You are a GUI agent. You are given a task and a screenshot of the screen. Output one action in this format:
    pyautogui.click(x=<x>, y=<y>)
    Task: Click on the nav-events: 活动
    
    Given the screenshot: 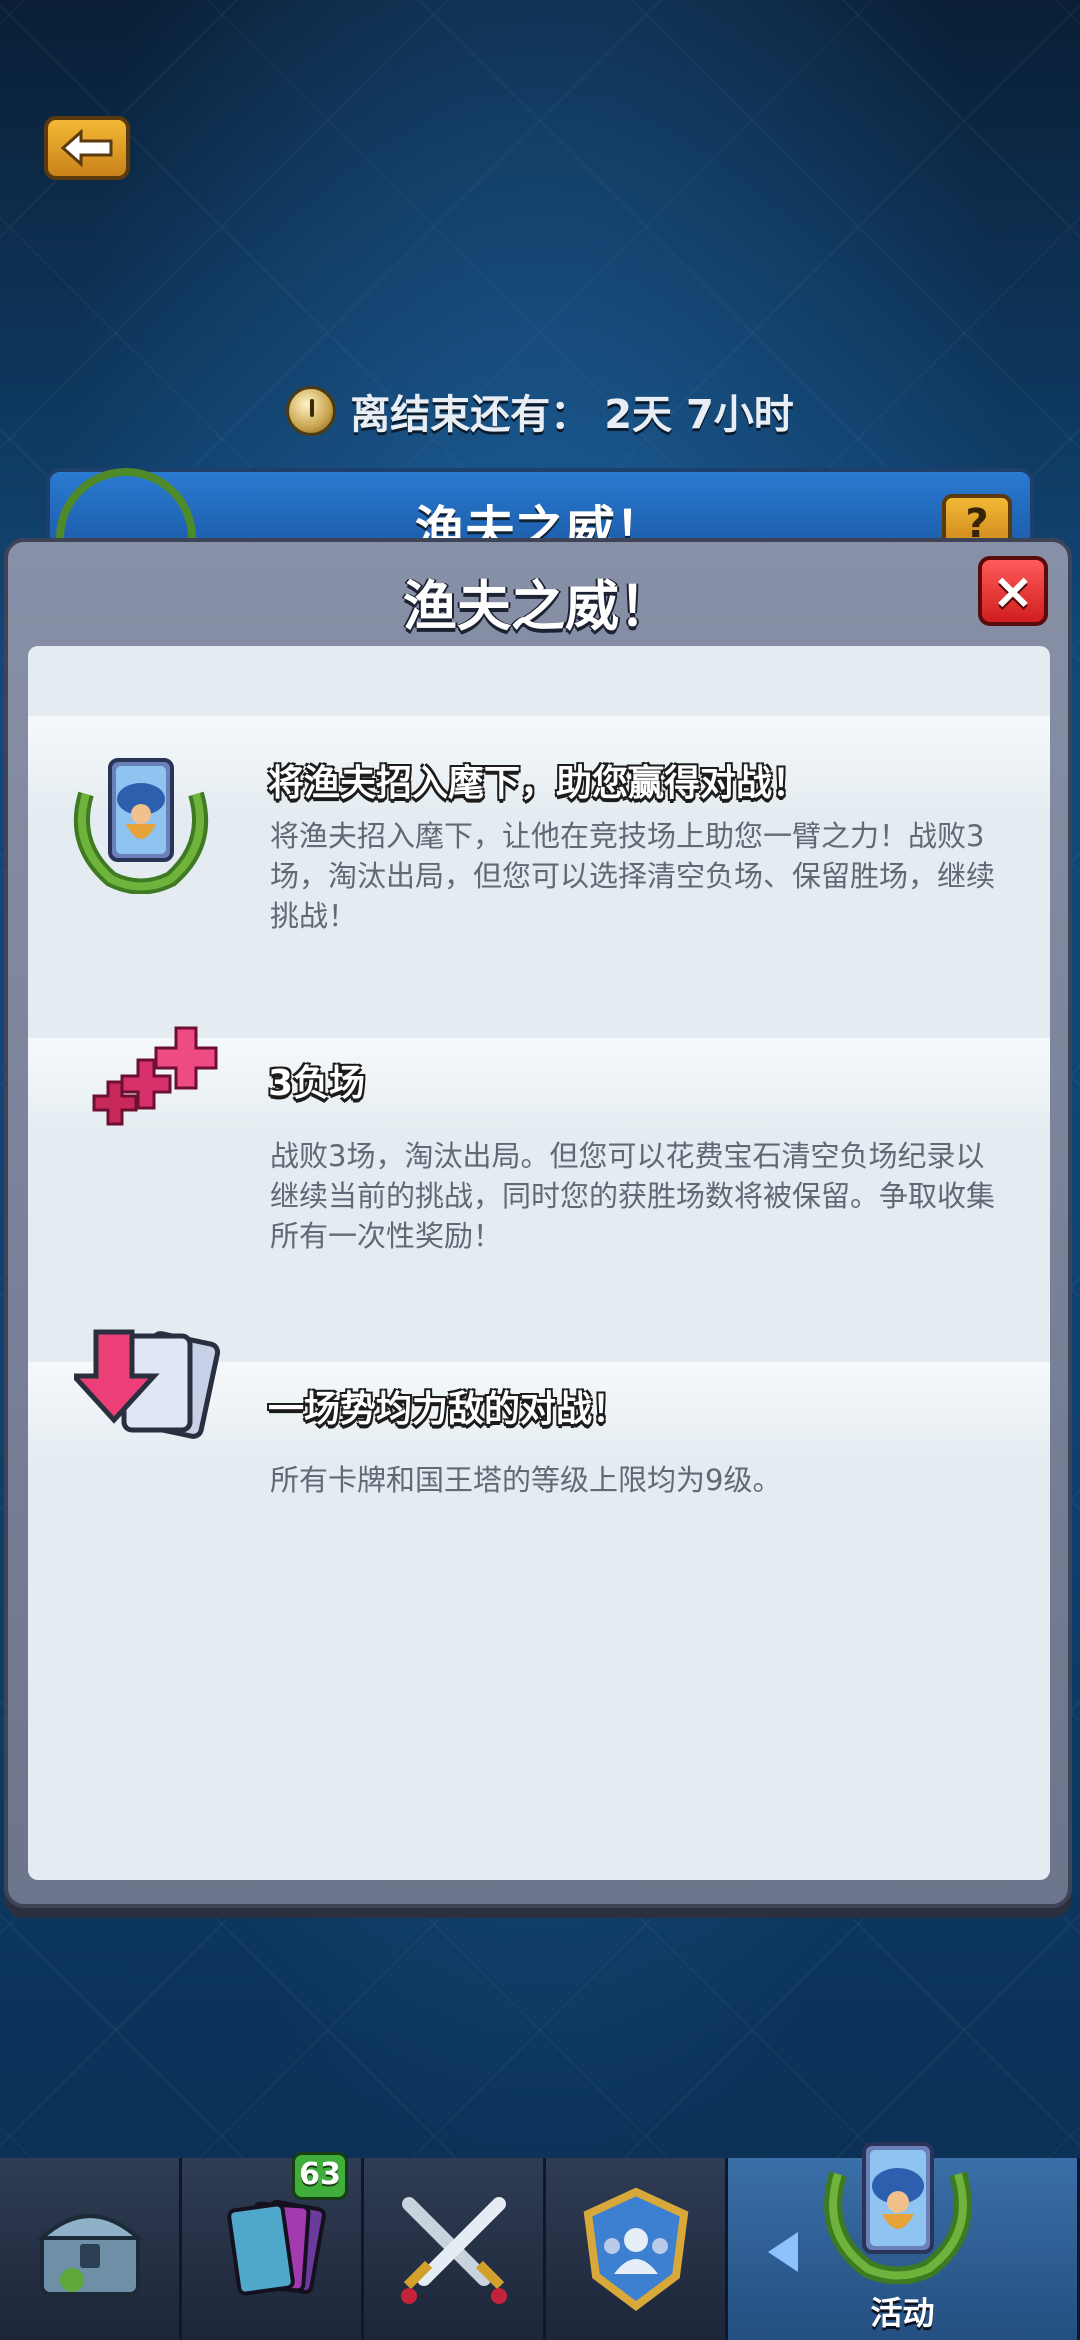 What is the action you would take?
    pyautogui.click(x=904, y=2241)
    